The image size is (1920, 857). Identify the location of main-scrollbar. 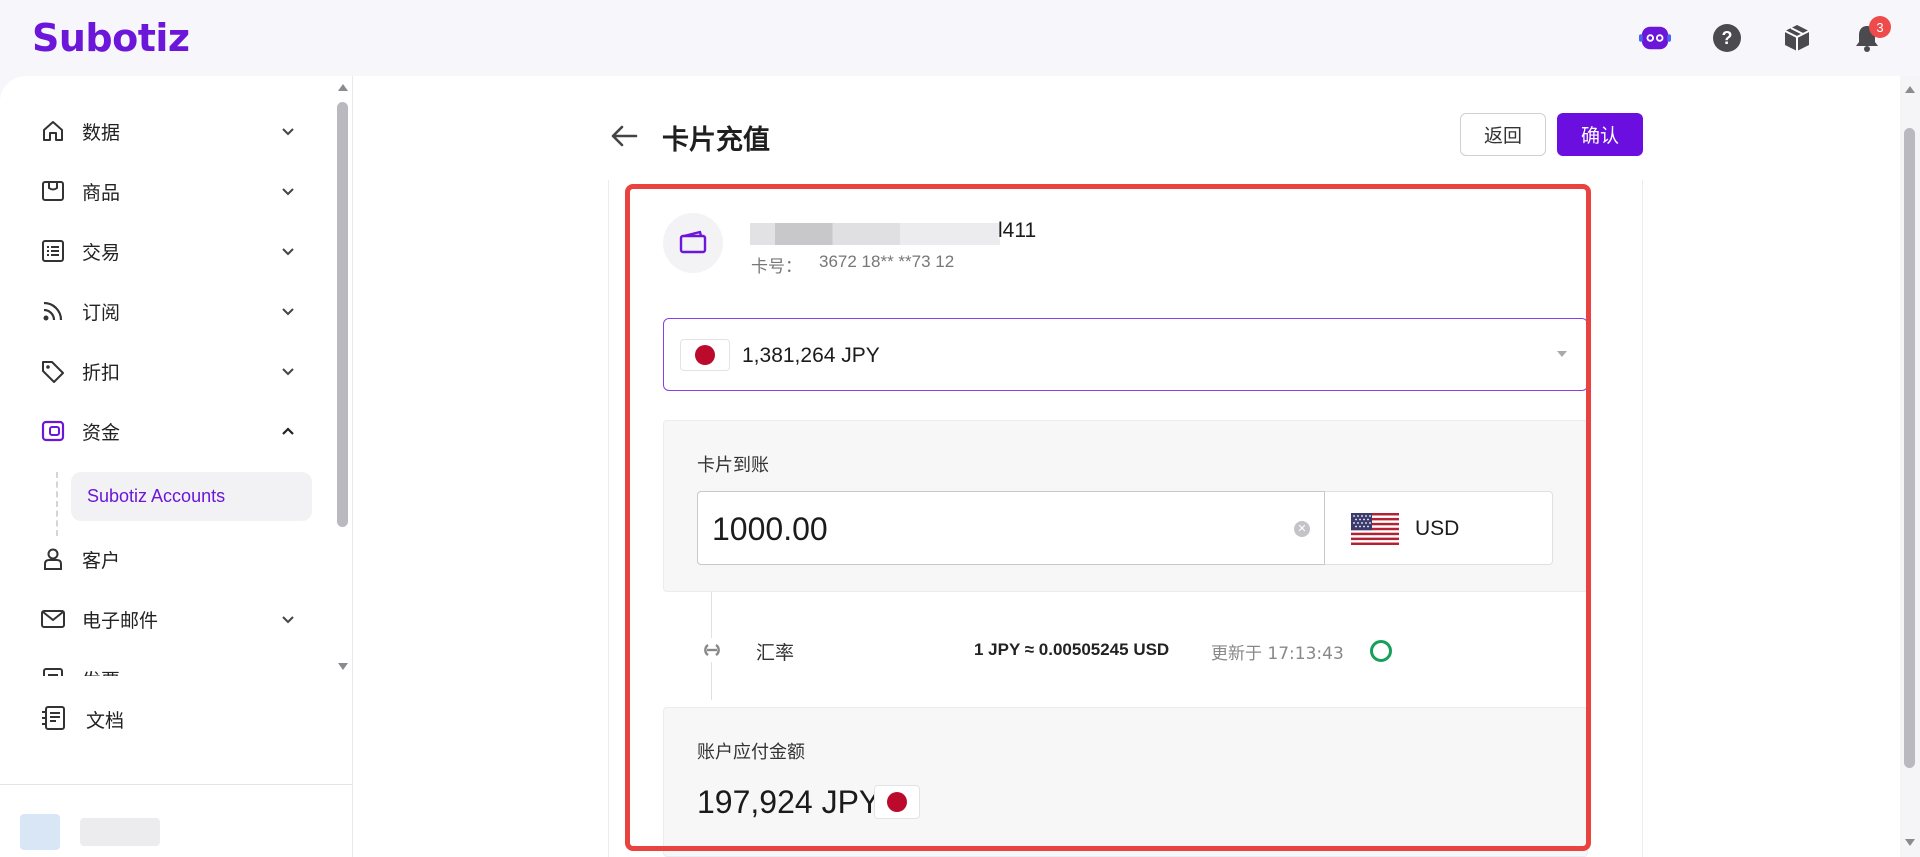
(1910, 466).